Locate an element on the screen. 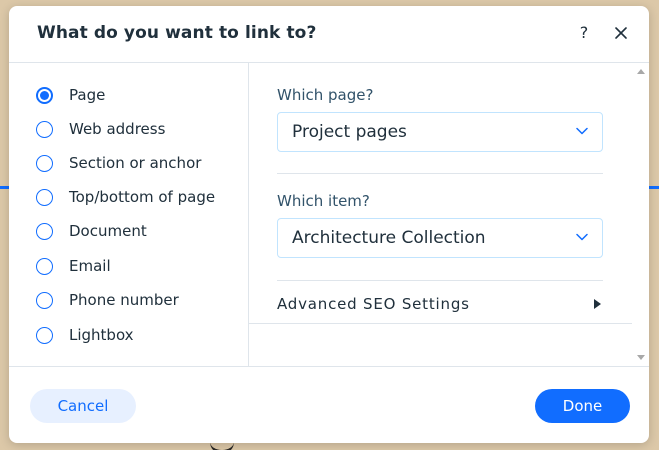  advanced-seo-label: Advanced SEO Settings is located at coordinates (373, 304).